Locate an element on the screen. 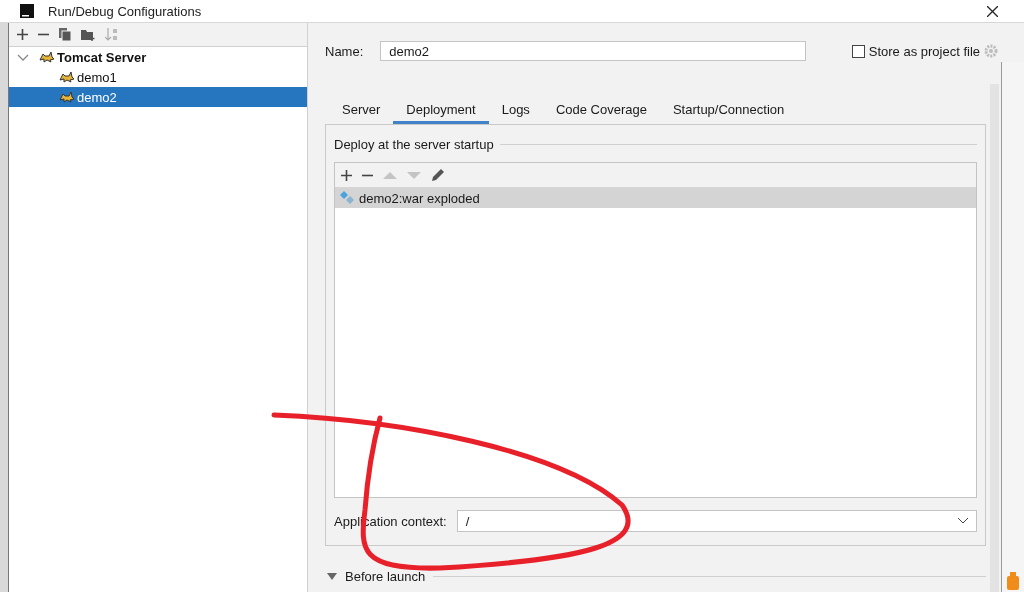  bucket-icon is located at coordinates (1013, 581).